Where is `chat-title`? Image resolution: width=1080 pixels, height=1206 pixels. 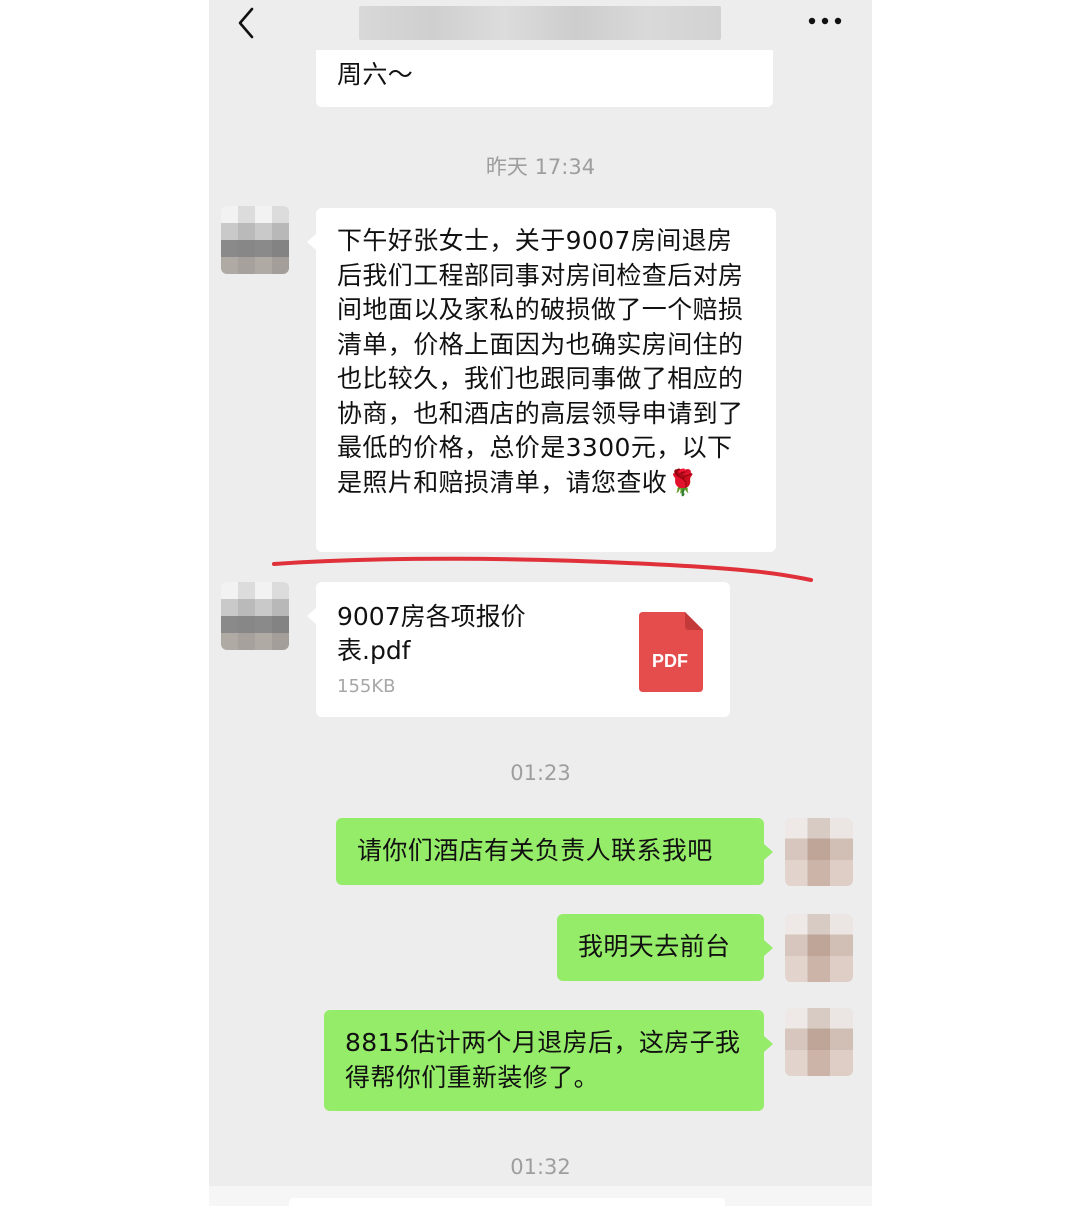 chat-title is located at coordinates (540, 23).